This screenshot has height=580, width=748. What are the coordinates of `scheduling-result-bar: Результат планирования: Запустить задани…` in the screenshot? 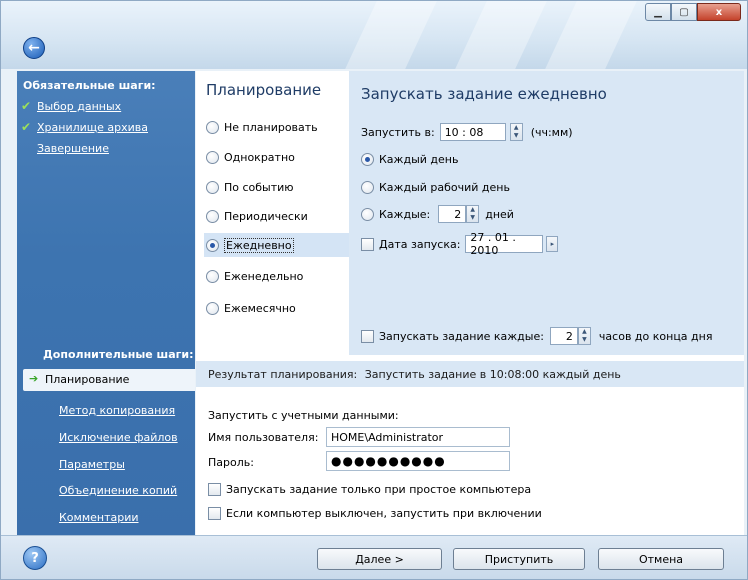 It's located at (470, 374).